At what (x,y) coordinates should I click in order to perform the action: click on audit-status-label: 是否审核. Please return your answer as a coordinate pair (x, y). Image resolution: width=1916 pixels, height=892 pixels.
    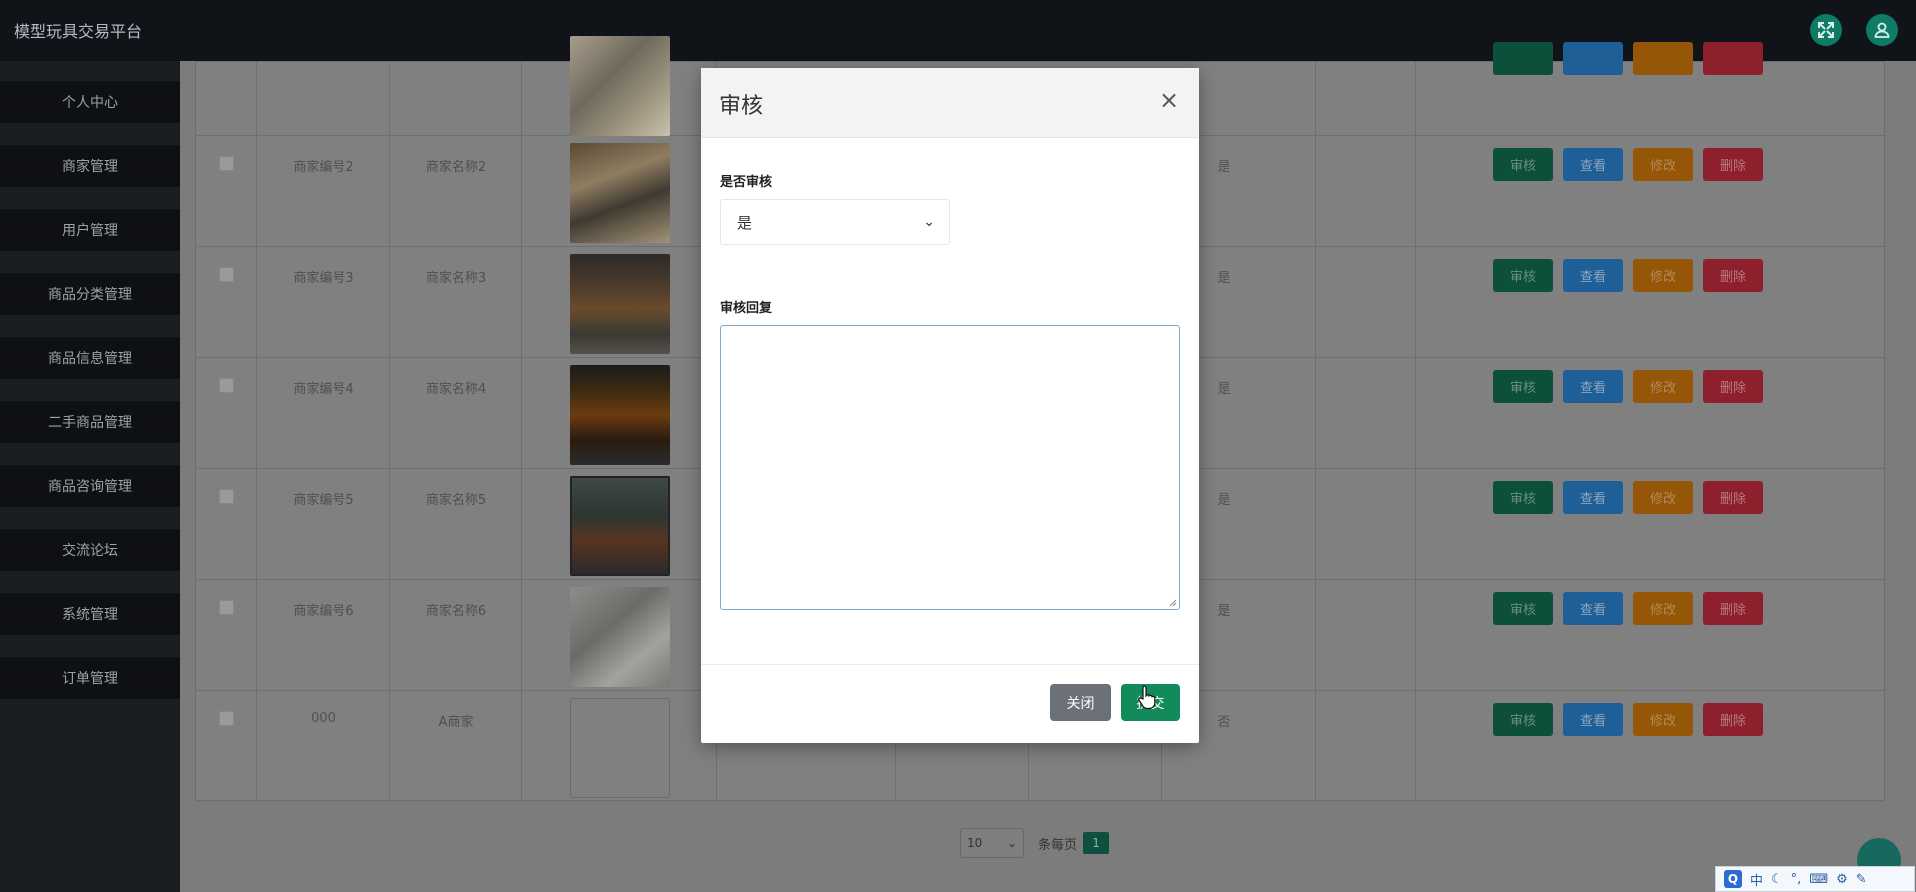
    Looking at the image, I should click on (746, 182).